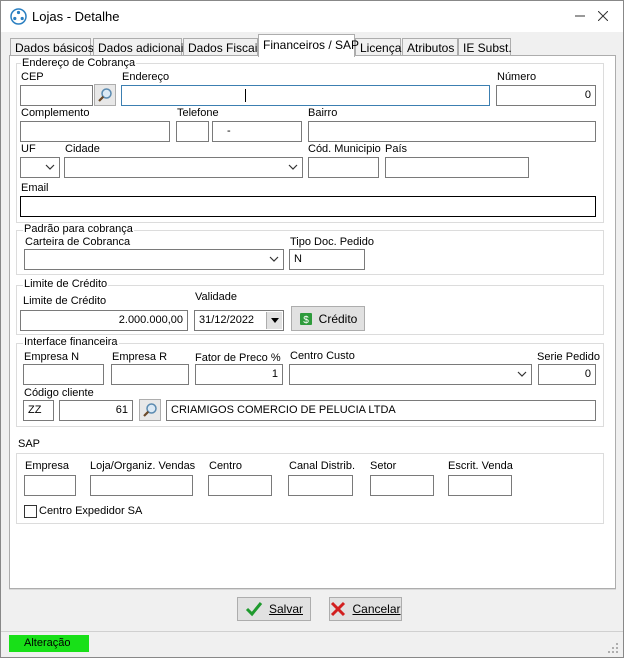 The image size is (624, 658). Describe the element at coordinates (96, 410) in the screenshot. I see `codigo-cliente-field: 61` at that location.